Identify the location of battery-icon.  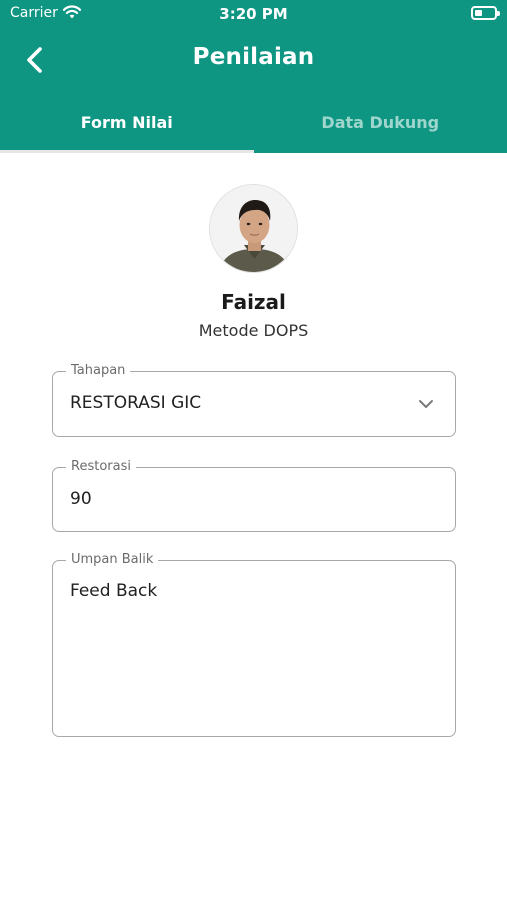
(485, 13).